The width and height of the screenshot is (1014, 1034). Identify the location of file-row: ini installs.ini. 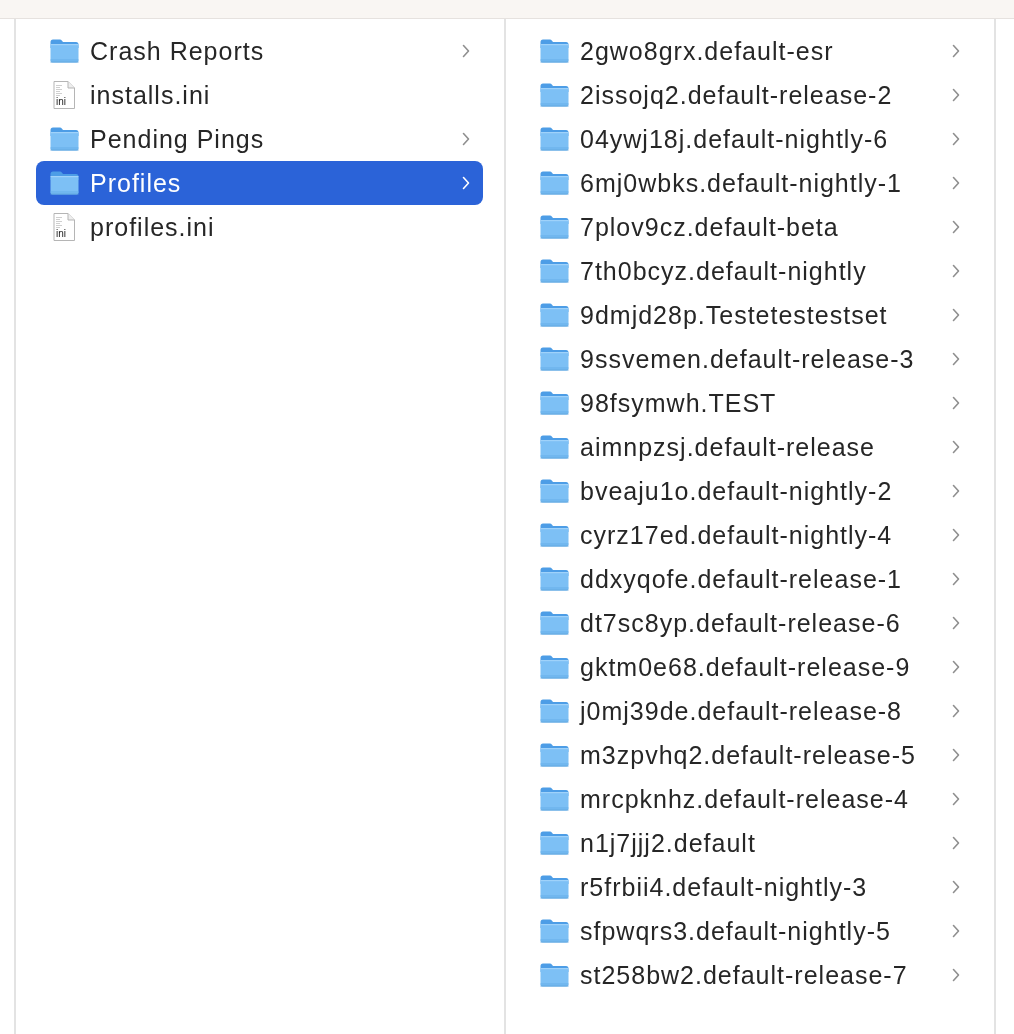
(259, 95).